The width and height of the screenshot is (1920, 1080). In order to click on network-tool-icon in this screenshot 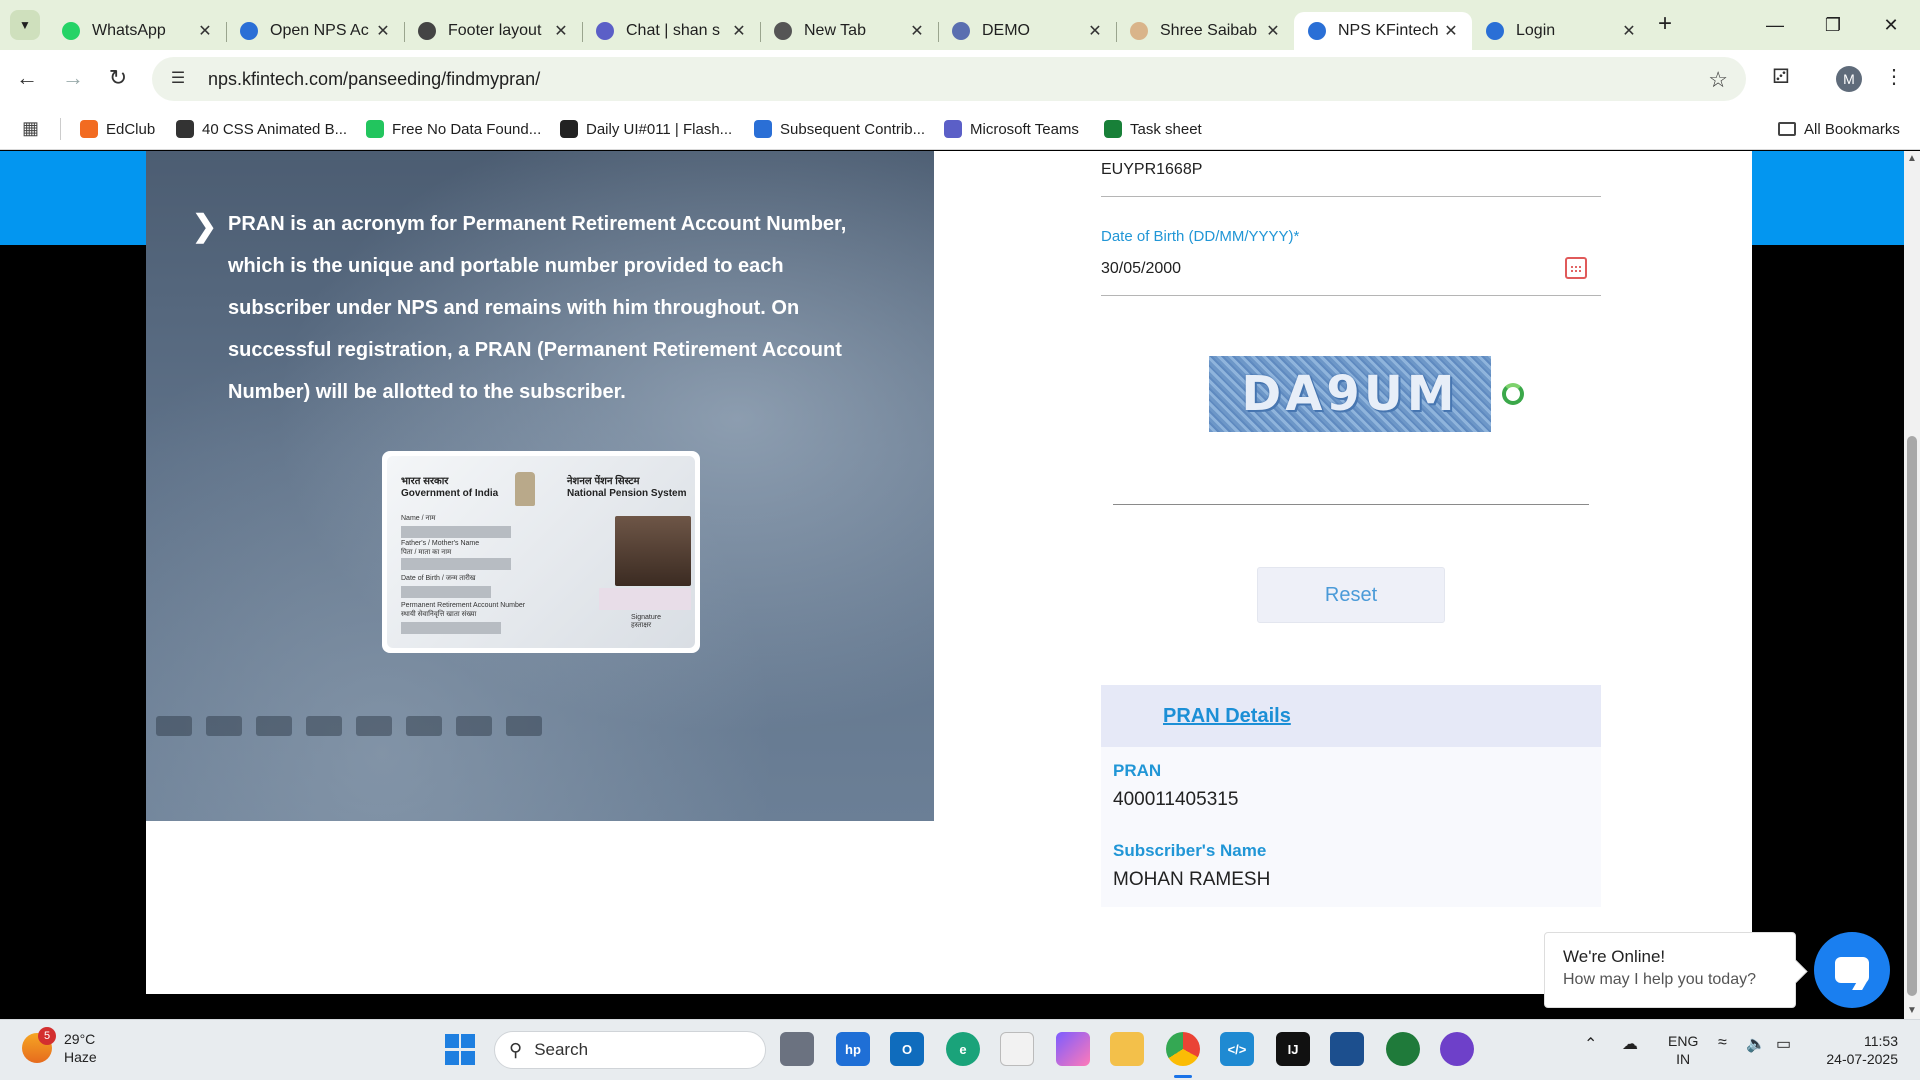, I will do `click(1347, 1049)`.